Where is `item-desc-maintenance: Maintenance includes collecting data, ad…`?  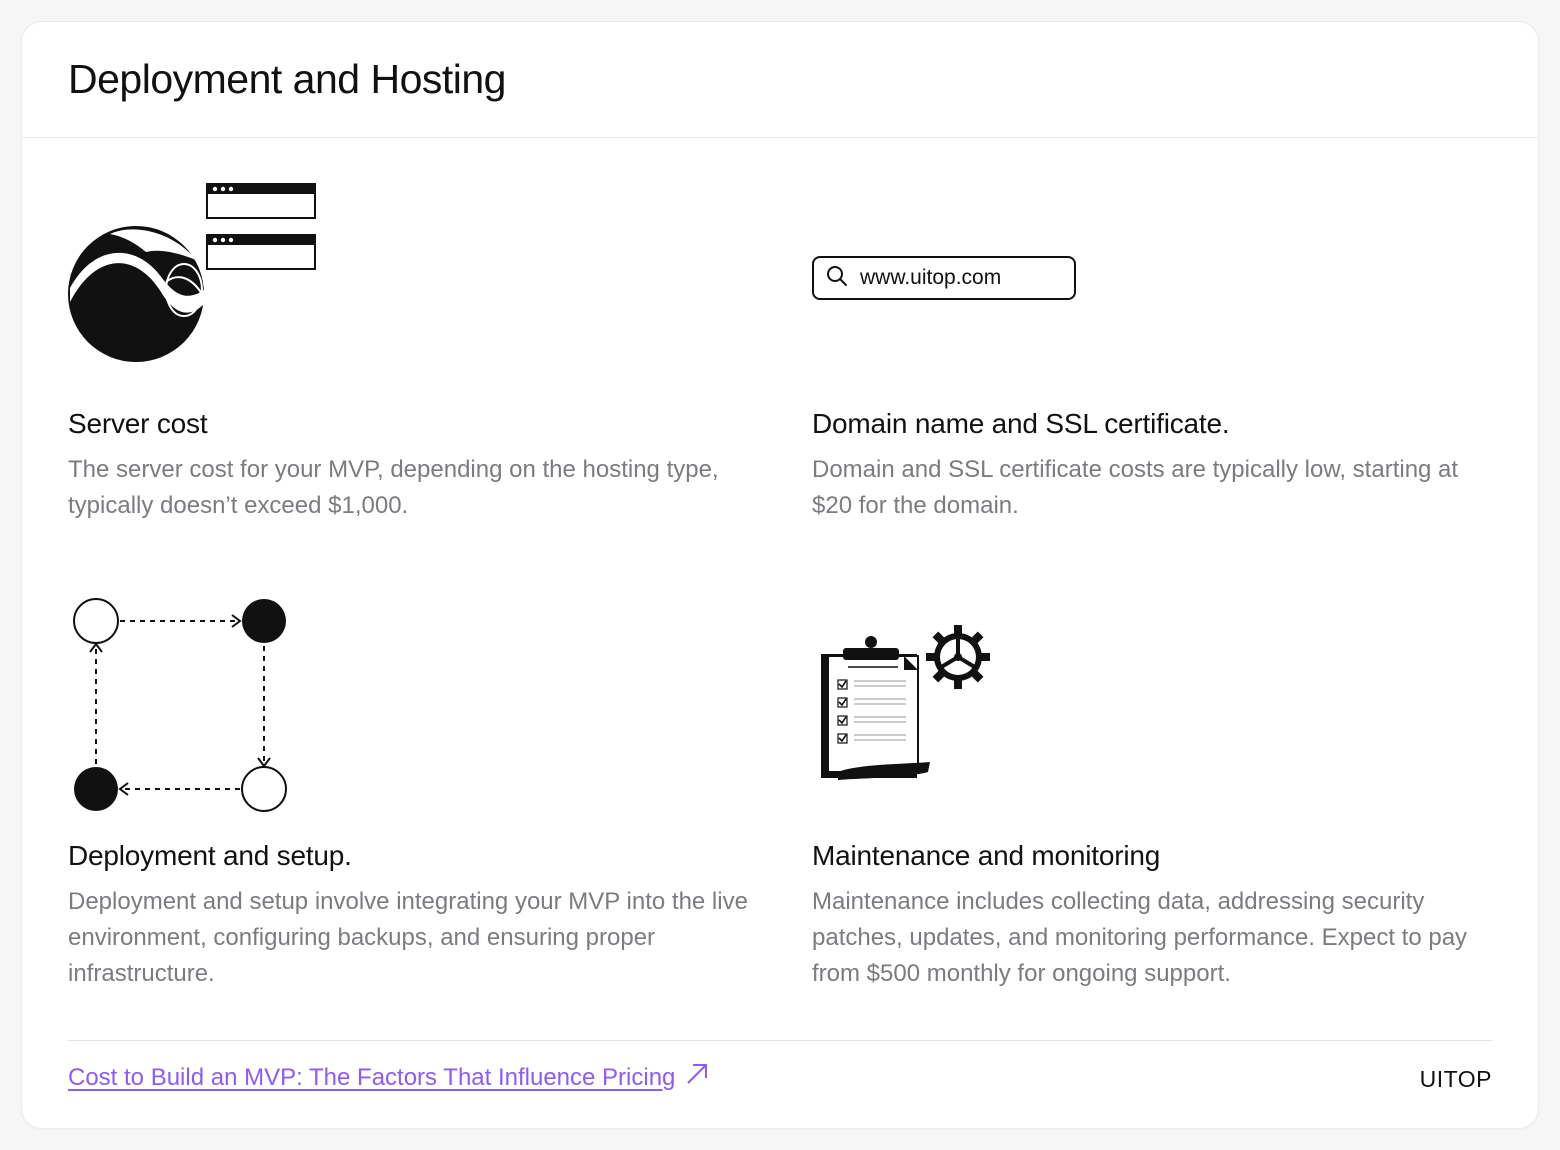
item-desc-maintenance: Maintenance includes collecting data, ad… is located at coordinates (1140, 937).